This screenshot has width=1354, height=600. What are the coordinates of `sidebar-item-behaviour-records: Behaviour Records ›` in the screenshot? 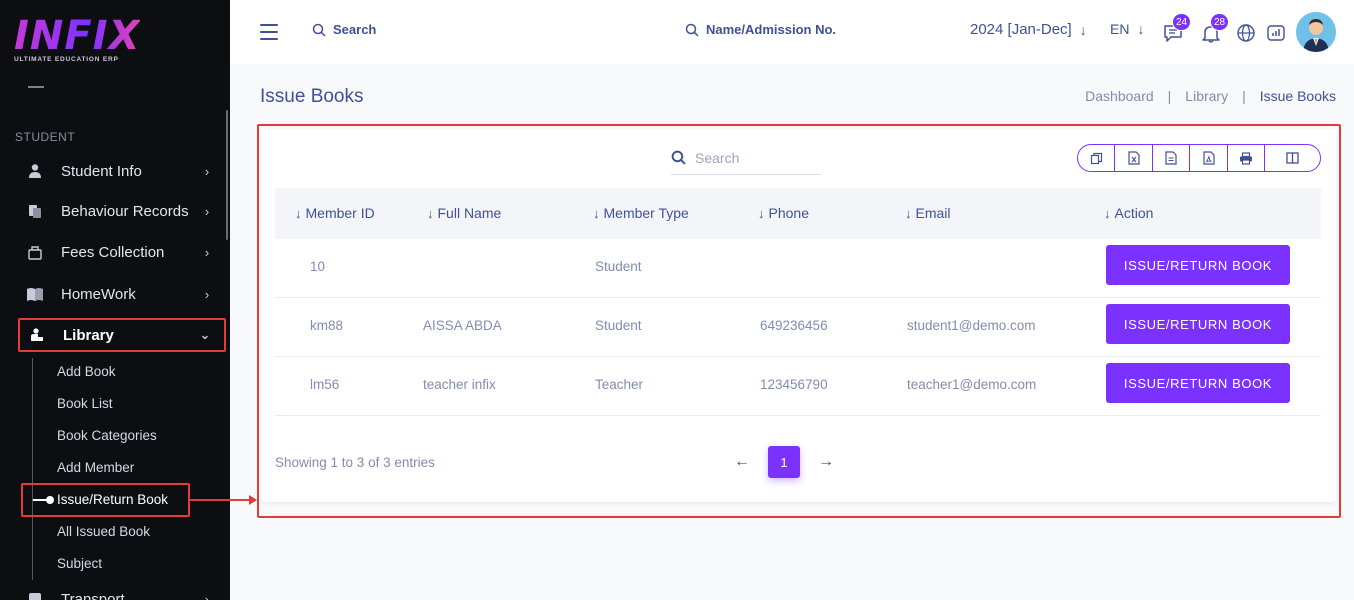 It's located at (122, 211).